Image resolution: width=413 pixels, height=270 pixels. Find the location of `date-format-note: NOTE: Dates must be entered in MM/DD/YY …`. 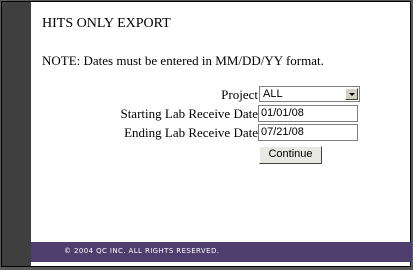

date-format-note: NOTE: Dates must be entered in MM/DD/YY … is located at coordinates (183, 60).